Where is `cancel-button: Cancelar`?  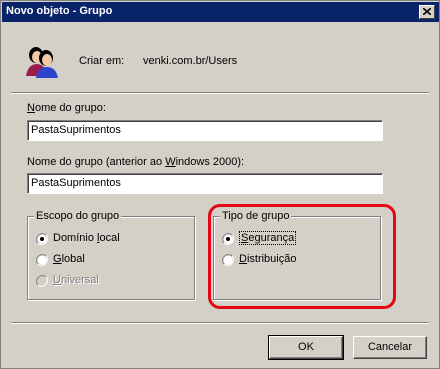 cancel-button: Cancelar is located at coordinates (390, 347).